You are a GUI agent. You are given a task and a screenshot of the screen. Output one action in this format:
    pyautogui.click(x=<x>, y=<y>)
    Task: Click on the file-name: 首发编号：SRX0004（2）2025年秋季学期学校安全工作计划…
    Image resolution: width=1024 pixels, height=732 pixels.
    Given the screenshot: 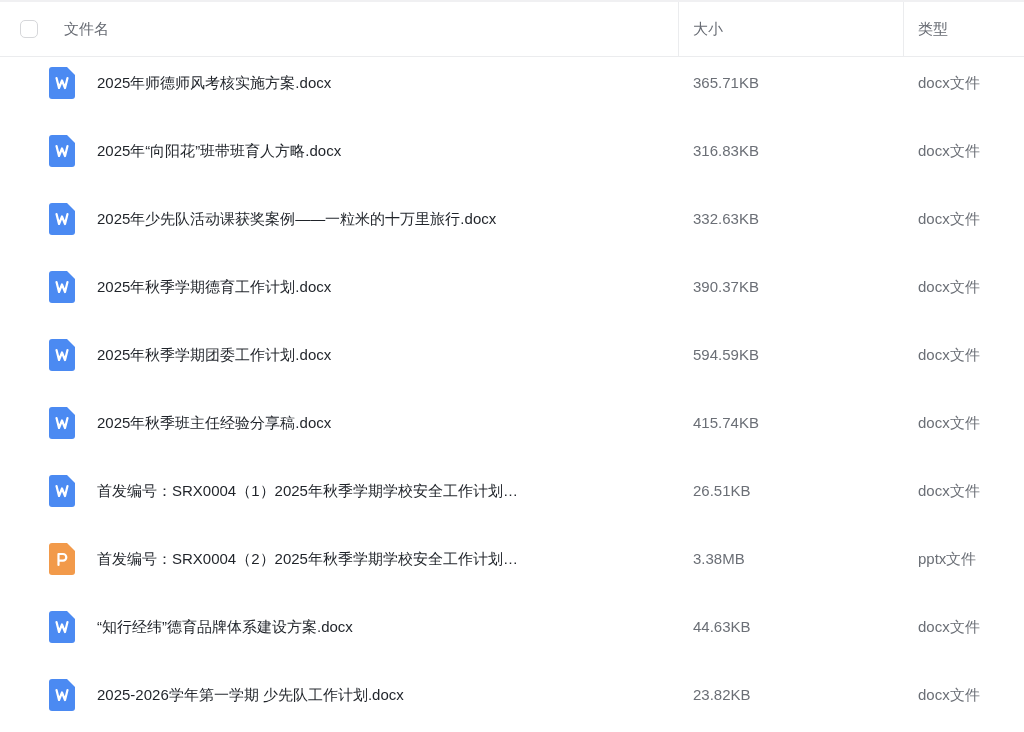 What is the action you would take?
    pyautogui.click(x=307, y=559)
    